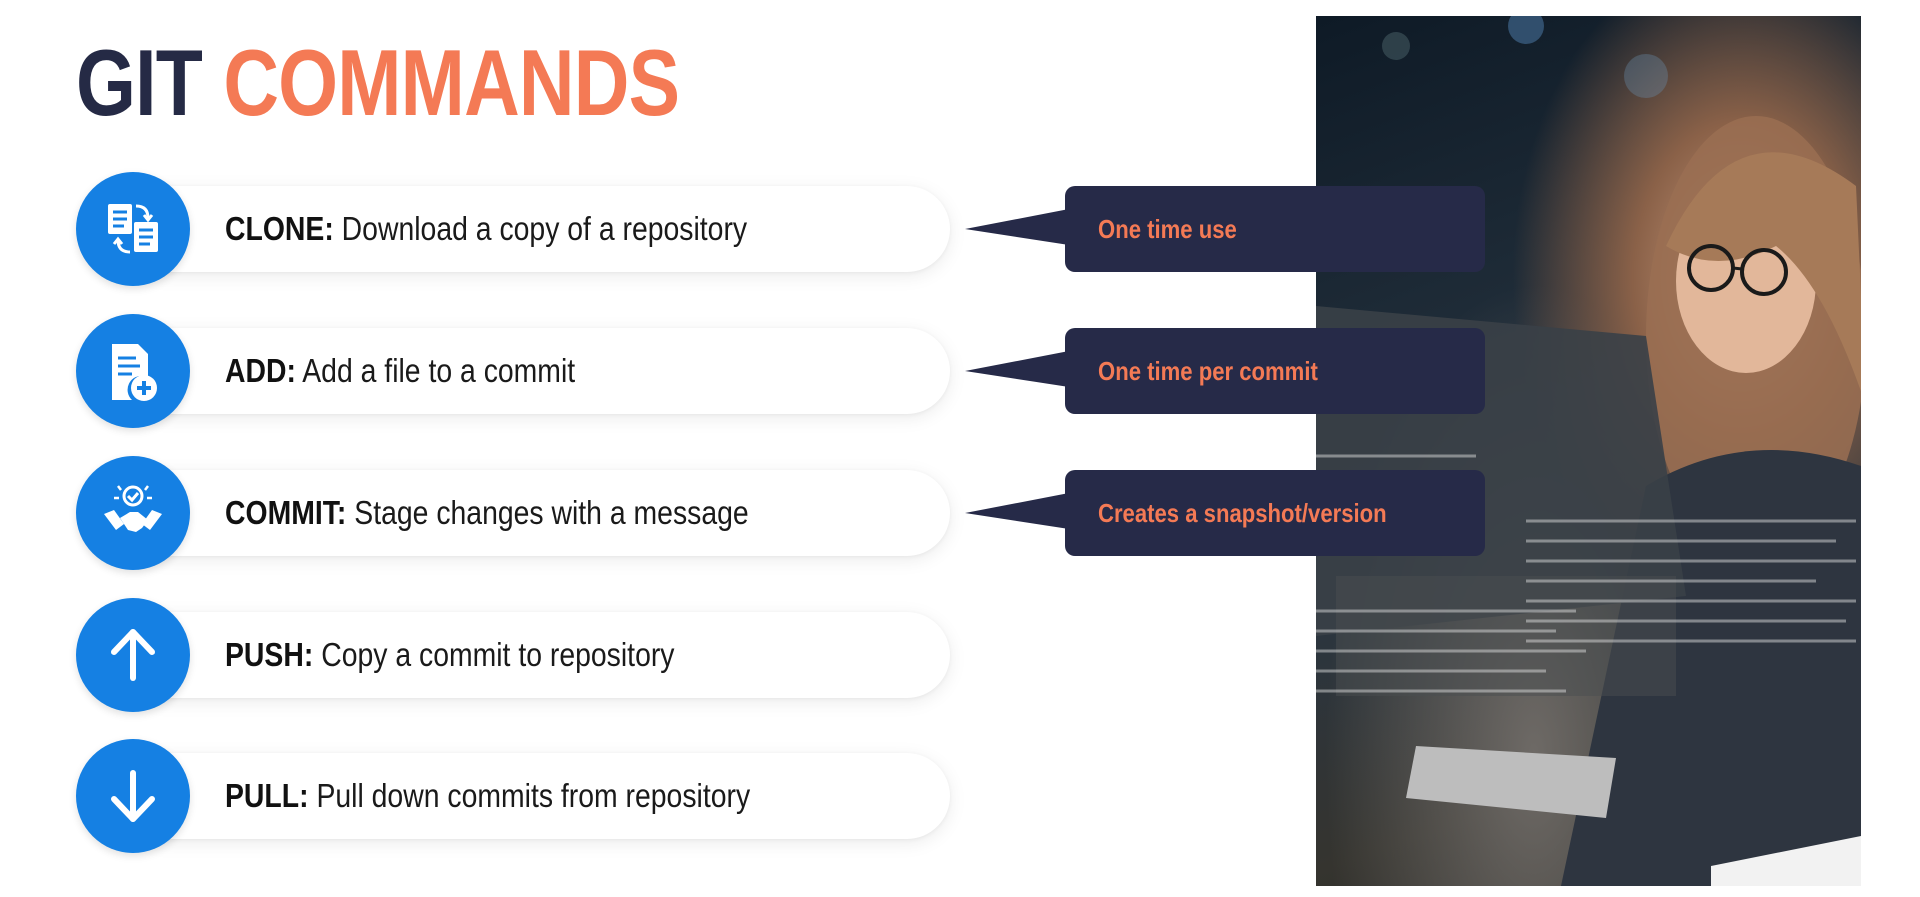  What do you see at coordinates (1208, 371) in the screenshot?
I see `callout-text: One time per commit` at bounding box center [1208, 371].